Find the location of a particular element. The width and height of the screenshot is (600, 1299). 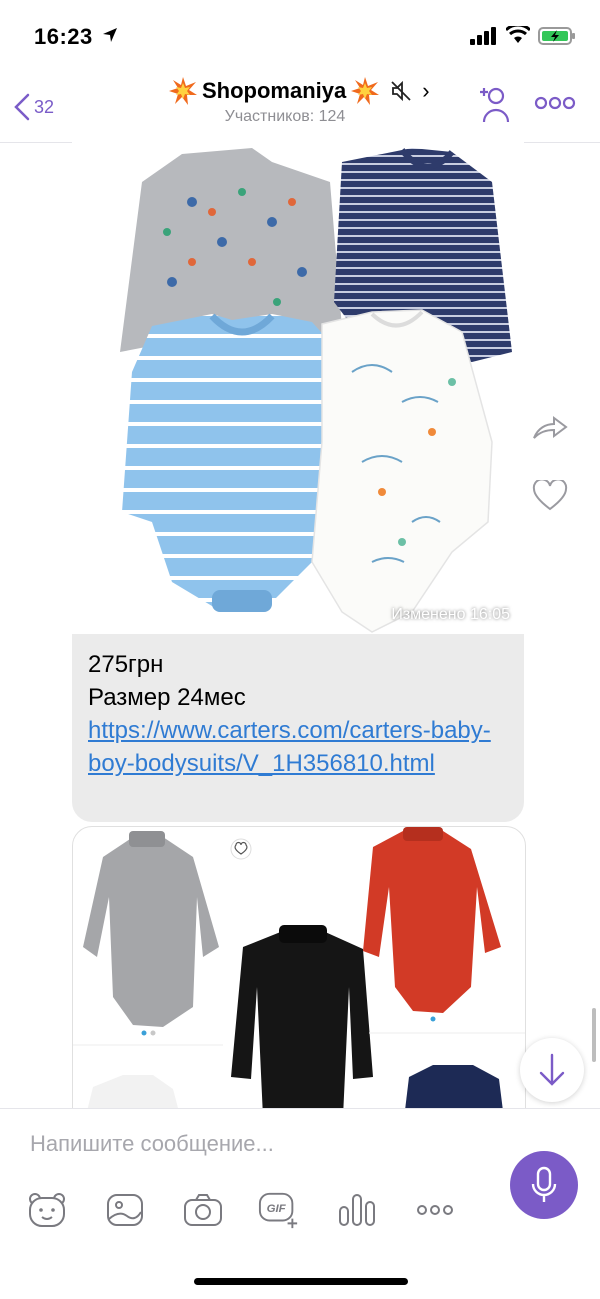

chevron-right-icon: › is located at coordinates (426, 90).